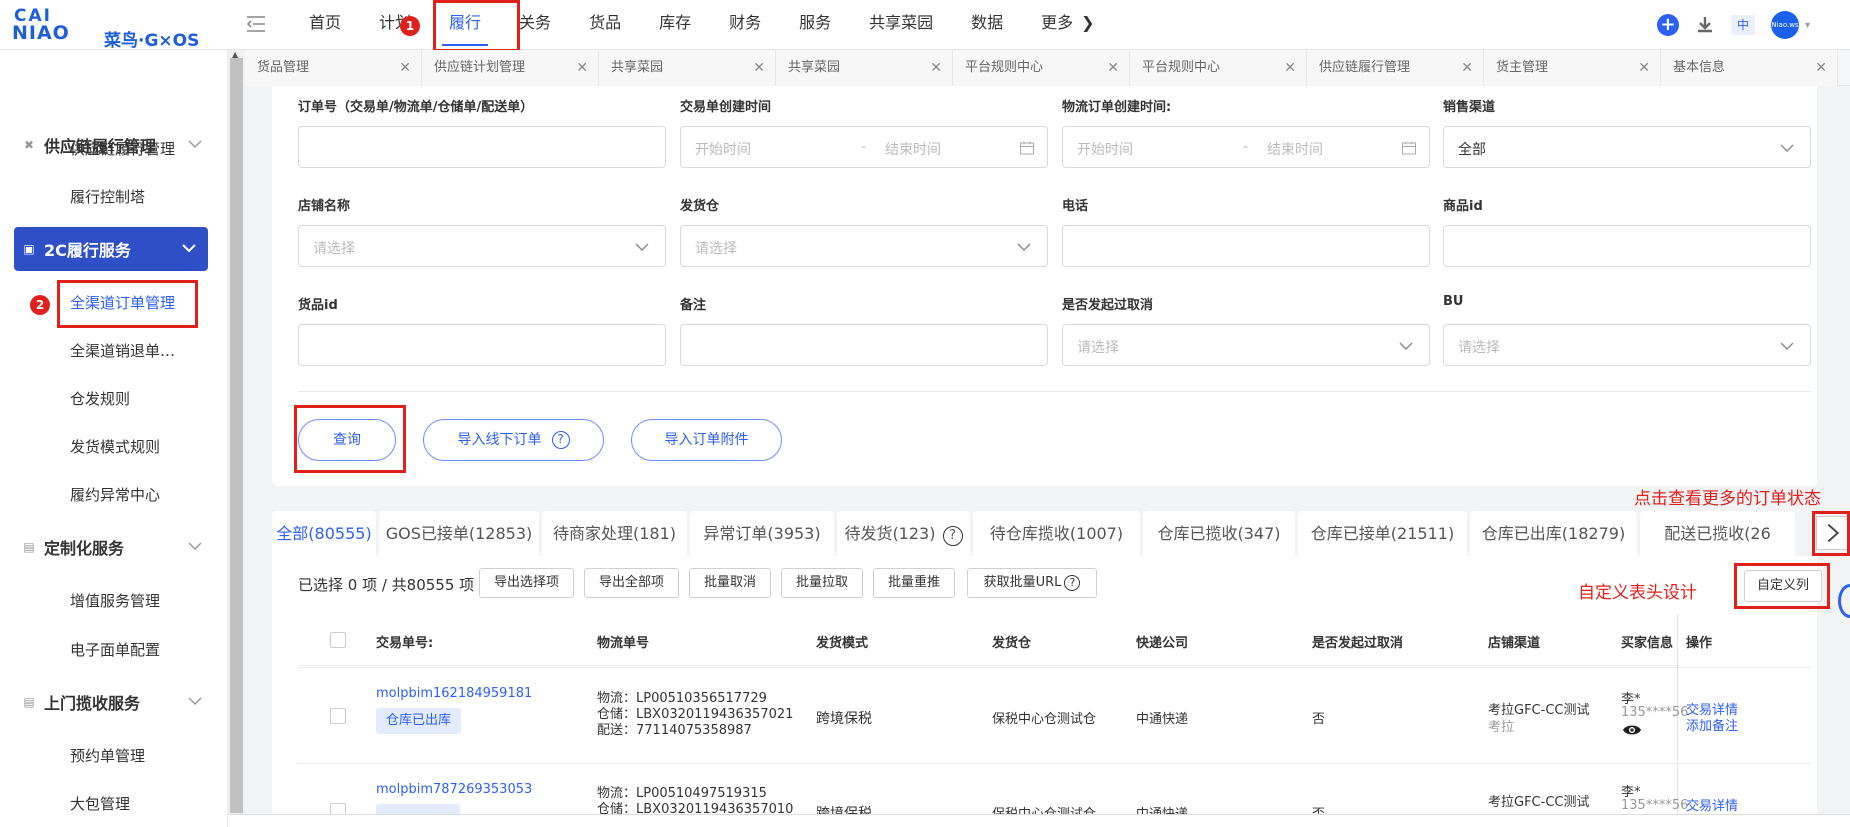 The width and height of the screenshot is (1850, 827). Describe the element at coordinates (482, 147) in the screenshot. I see `order-no-input` at that location.